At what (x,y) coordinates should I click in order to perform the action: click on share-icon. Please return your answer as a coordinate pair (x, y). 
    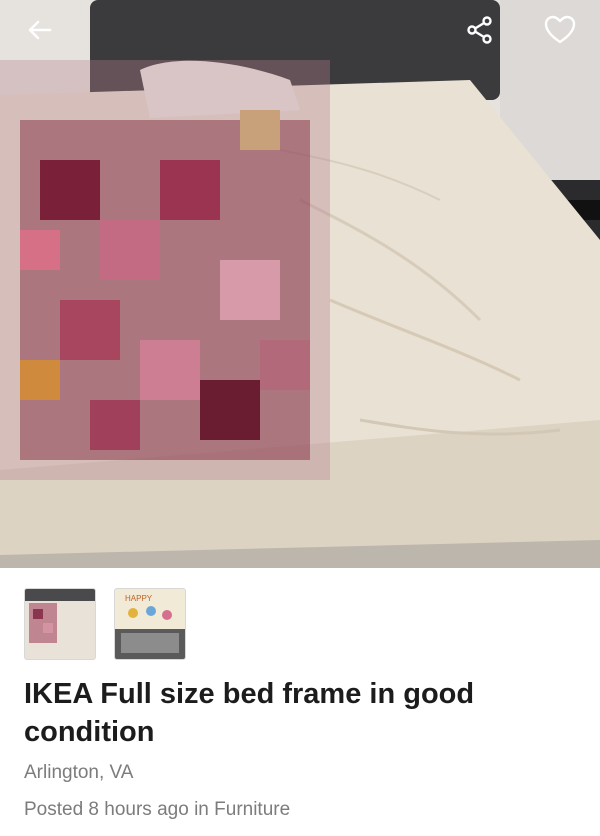
    Looking at the image, I should click on (479, 30).